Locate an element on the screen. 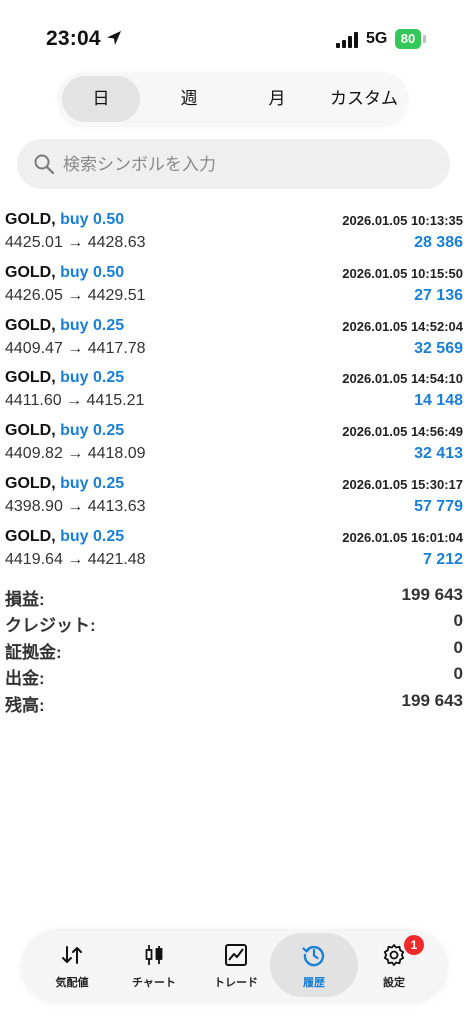  summary-row-margin: 証拠金: 0 is located at coordinates (234, 649).